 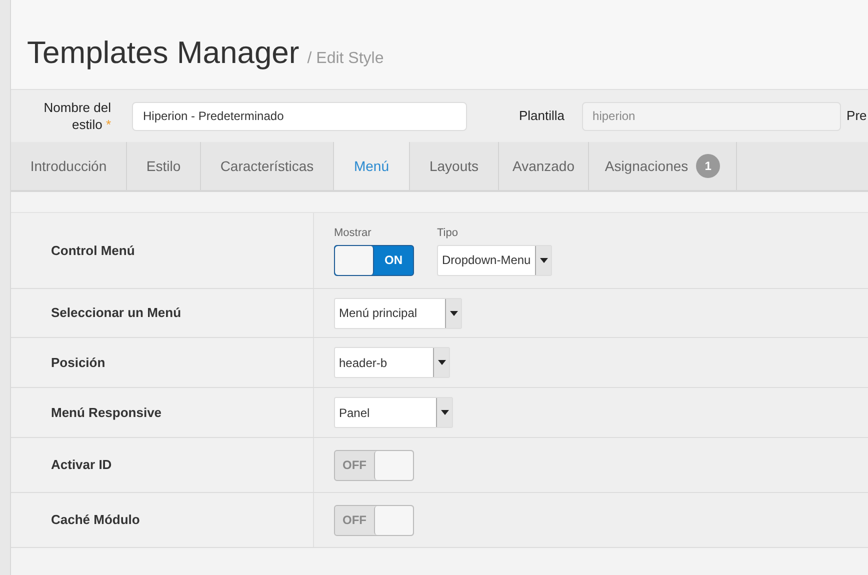 I want to click on toggle-switch: ON, so click(x=374, y=260).